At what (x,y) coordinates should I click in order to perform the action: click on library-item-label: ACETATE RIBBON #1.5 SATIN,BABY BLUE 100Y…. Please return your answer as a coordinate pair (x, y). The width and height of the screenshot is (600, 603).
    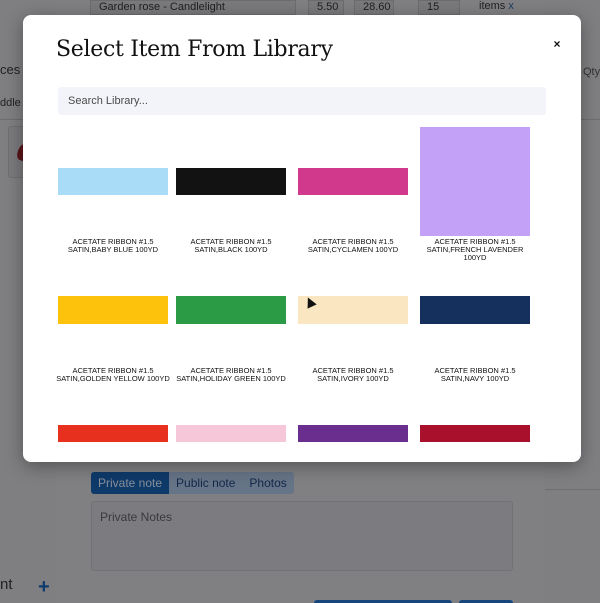
    Looking at the image, I should click on (113, 245).